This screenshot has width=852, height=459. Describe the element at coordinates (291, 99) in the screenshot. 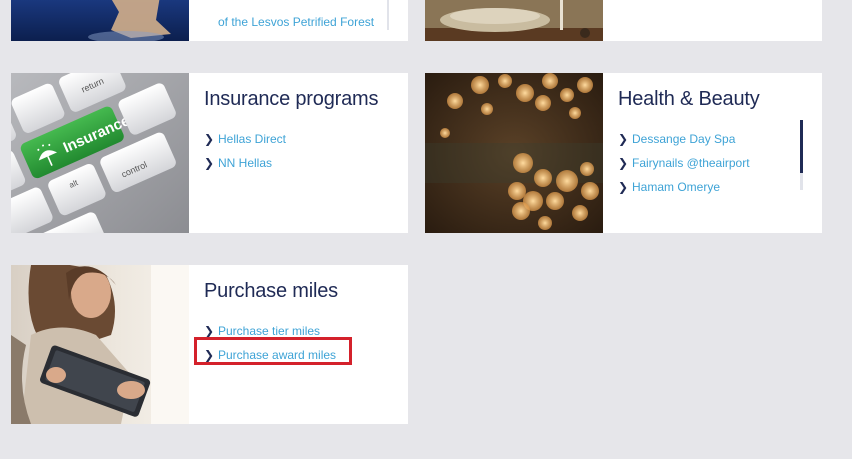

I see `card-title: Insurance programs` at that location.